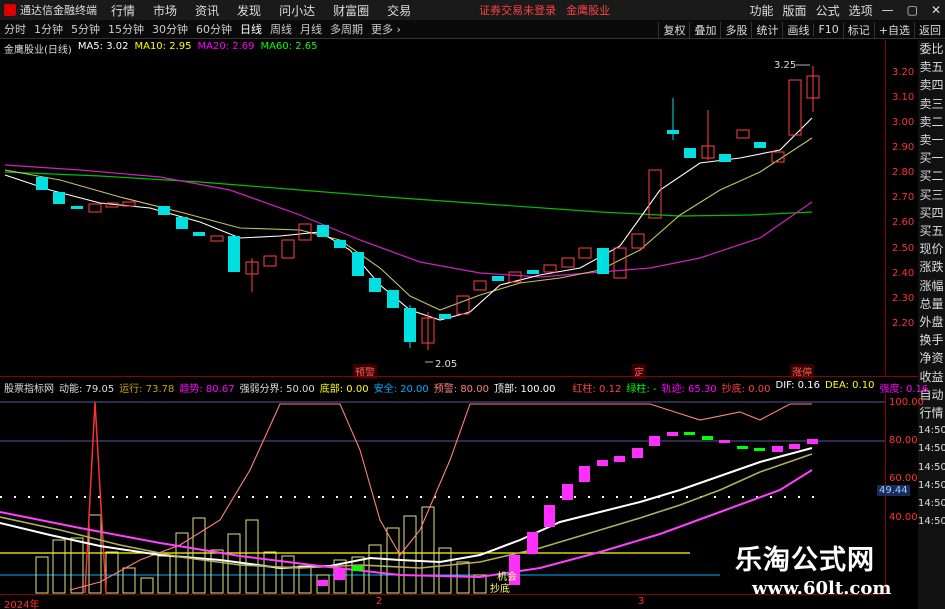  I want to click on panel-item: 外盘, so click(931, 322).